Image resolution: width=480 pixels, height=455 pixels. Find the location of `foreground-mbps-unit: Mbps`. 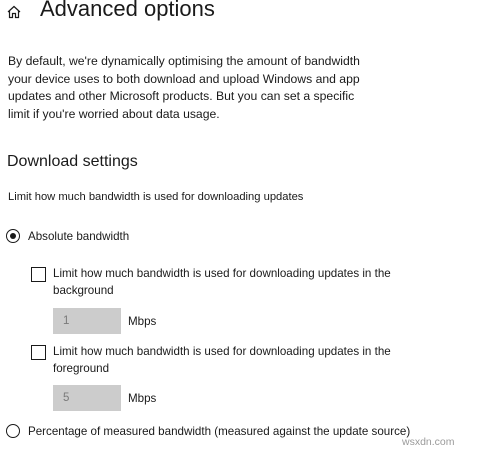

foreground-mbps-unit: Mbps is located at coordinates (142, 398).